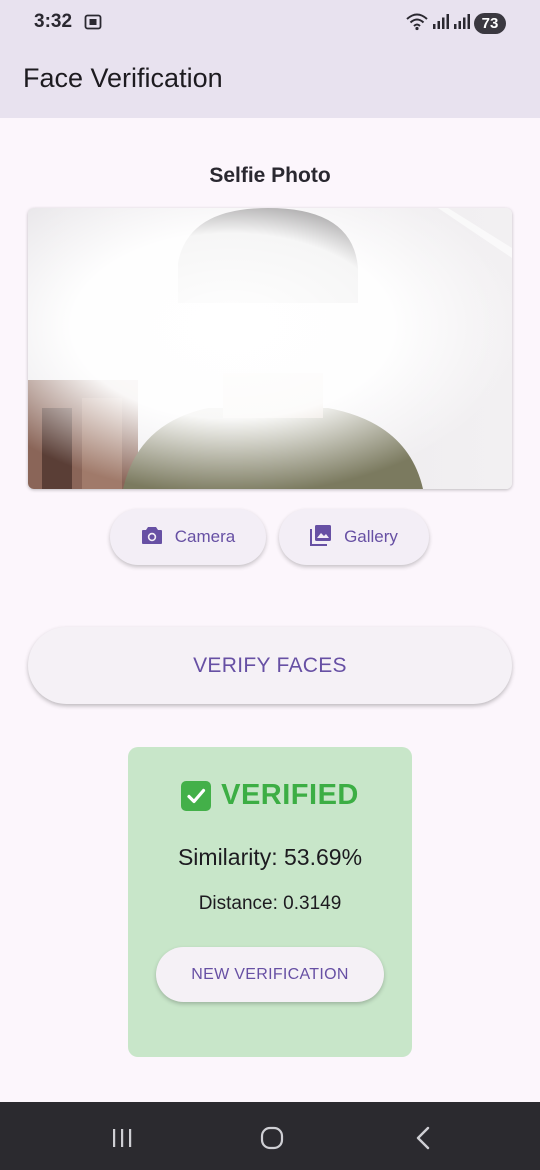 Image resolution: width=540 pixels, height=1170 pixels. What do you see at coordinates (270, 23) in the screenshot?
I see `status-bar: 3:32 73` at bounding box center [270, 23].